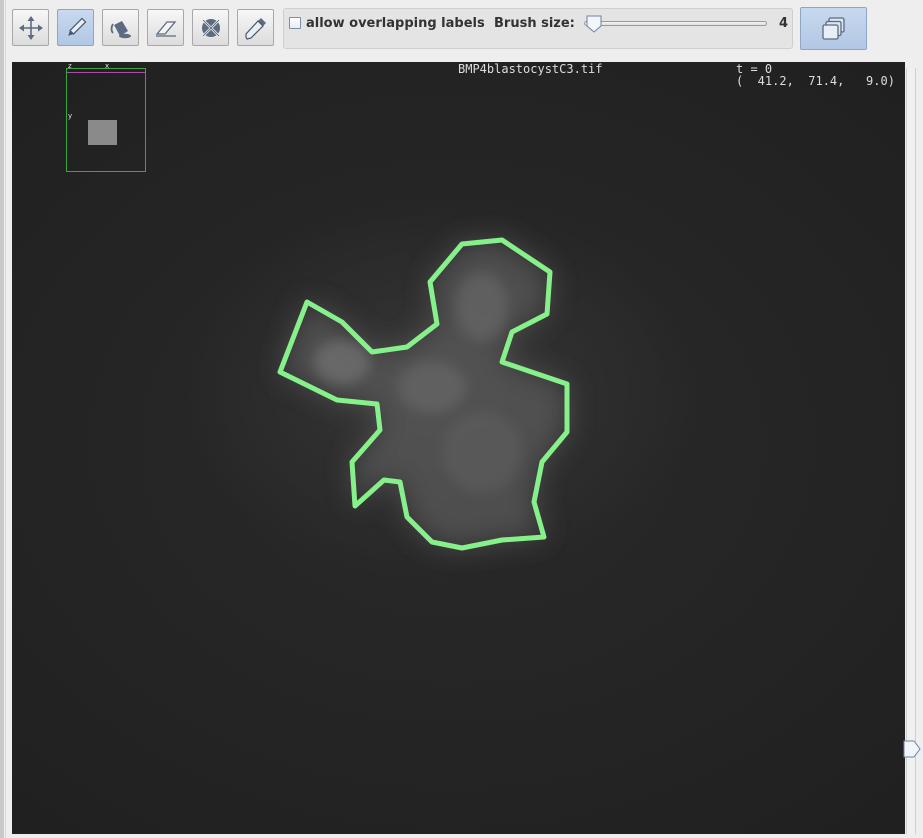  Describe the element at coordinates (675, 23) in the screenshot. I see `brush-size-slider-track` at that location.